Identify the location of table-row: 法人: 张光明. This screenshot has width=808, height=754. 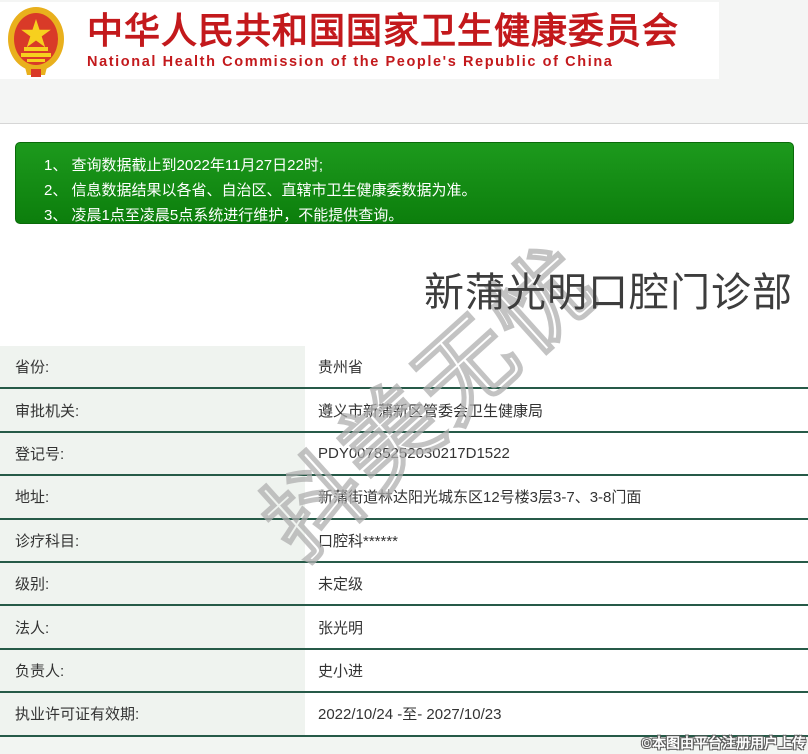
(404, 628).